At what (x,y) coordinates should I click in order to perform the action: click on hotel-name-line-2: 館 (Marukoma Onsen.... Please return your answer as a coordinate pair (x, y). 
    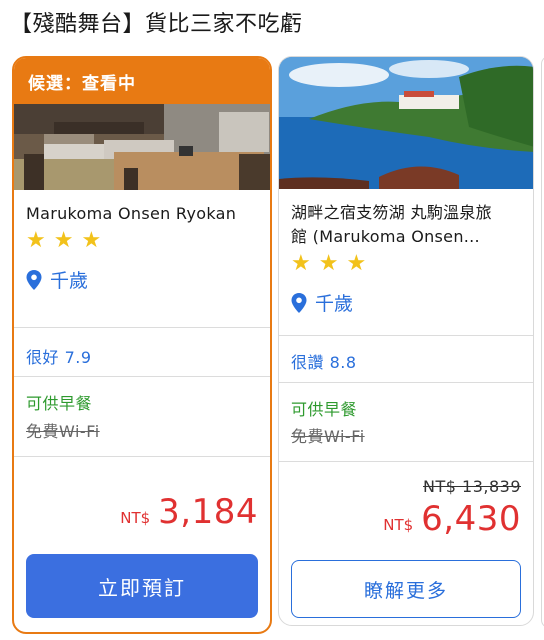
    Looking at the image, I should click on (385, 236).